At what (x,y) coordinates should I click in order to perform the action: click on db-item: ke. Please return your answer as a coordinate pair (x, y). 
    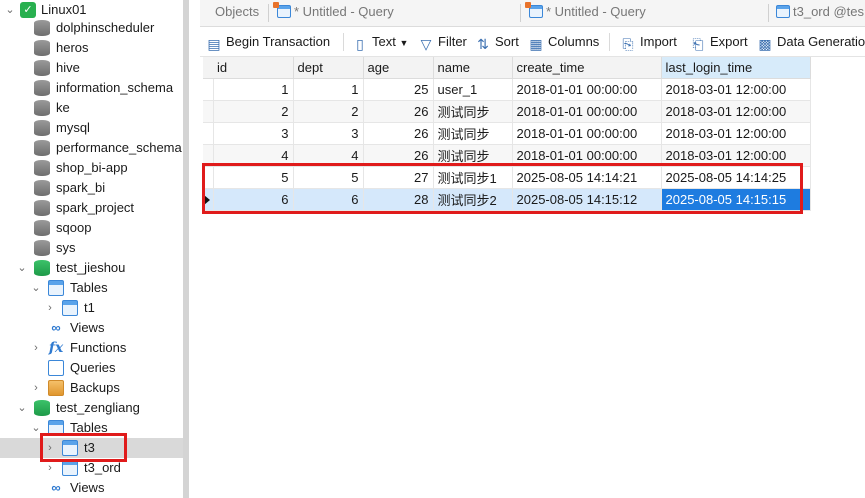
    Looking at the image, I should click on (91, 108).